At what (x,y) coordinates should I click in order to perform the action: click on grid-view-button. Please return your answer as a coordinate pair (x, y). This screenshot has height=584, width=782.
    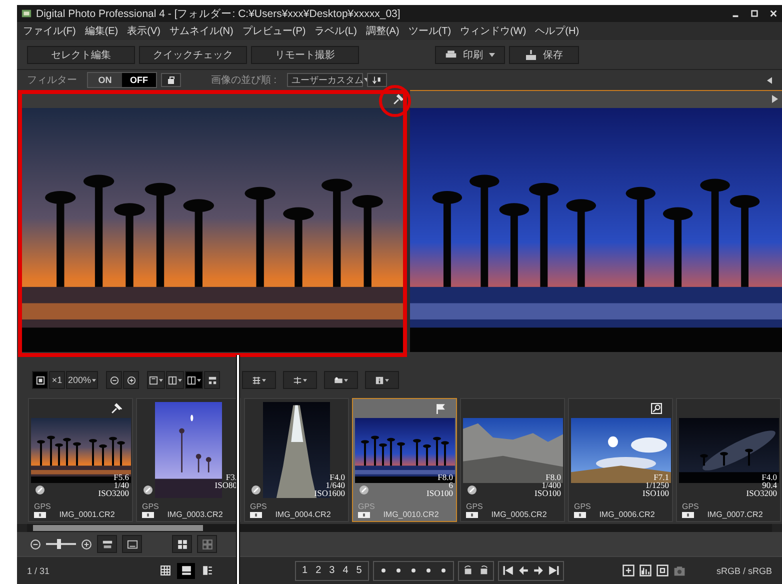
    Looking at the image, I should click on (182, 544).